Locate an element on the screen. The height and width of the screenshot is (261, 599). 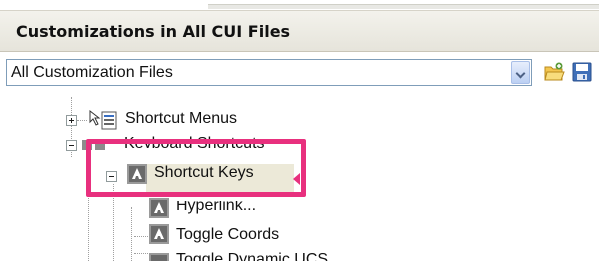
panel-title: Customizations in All CUI Files is located at coordinates (153, 31).